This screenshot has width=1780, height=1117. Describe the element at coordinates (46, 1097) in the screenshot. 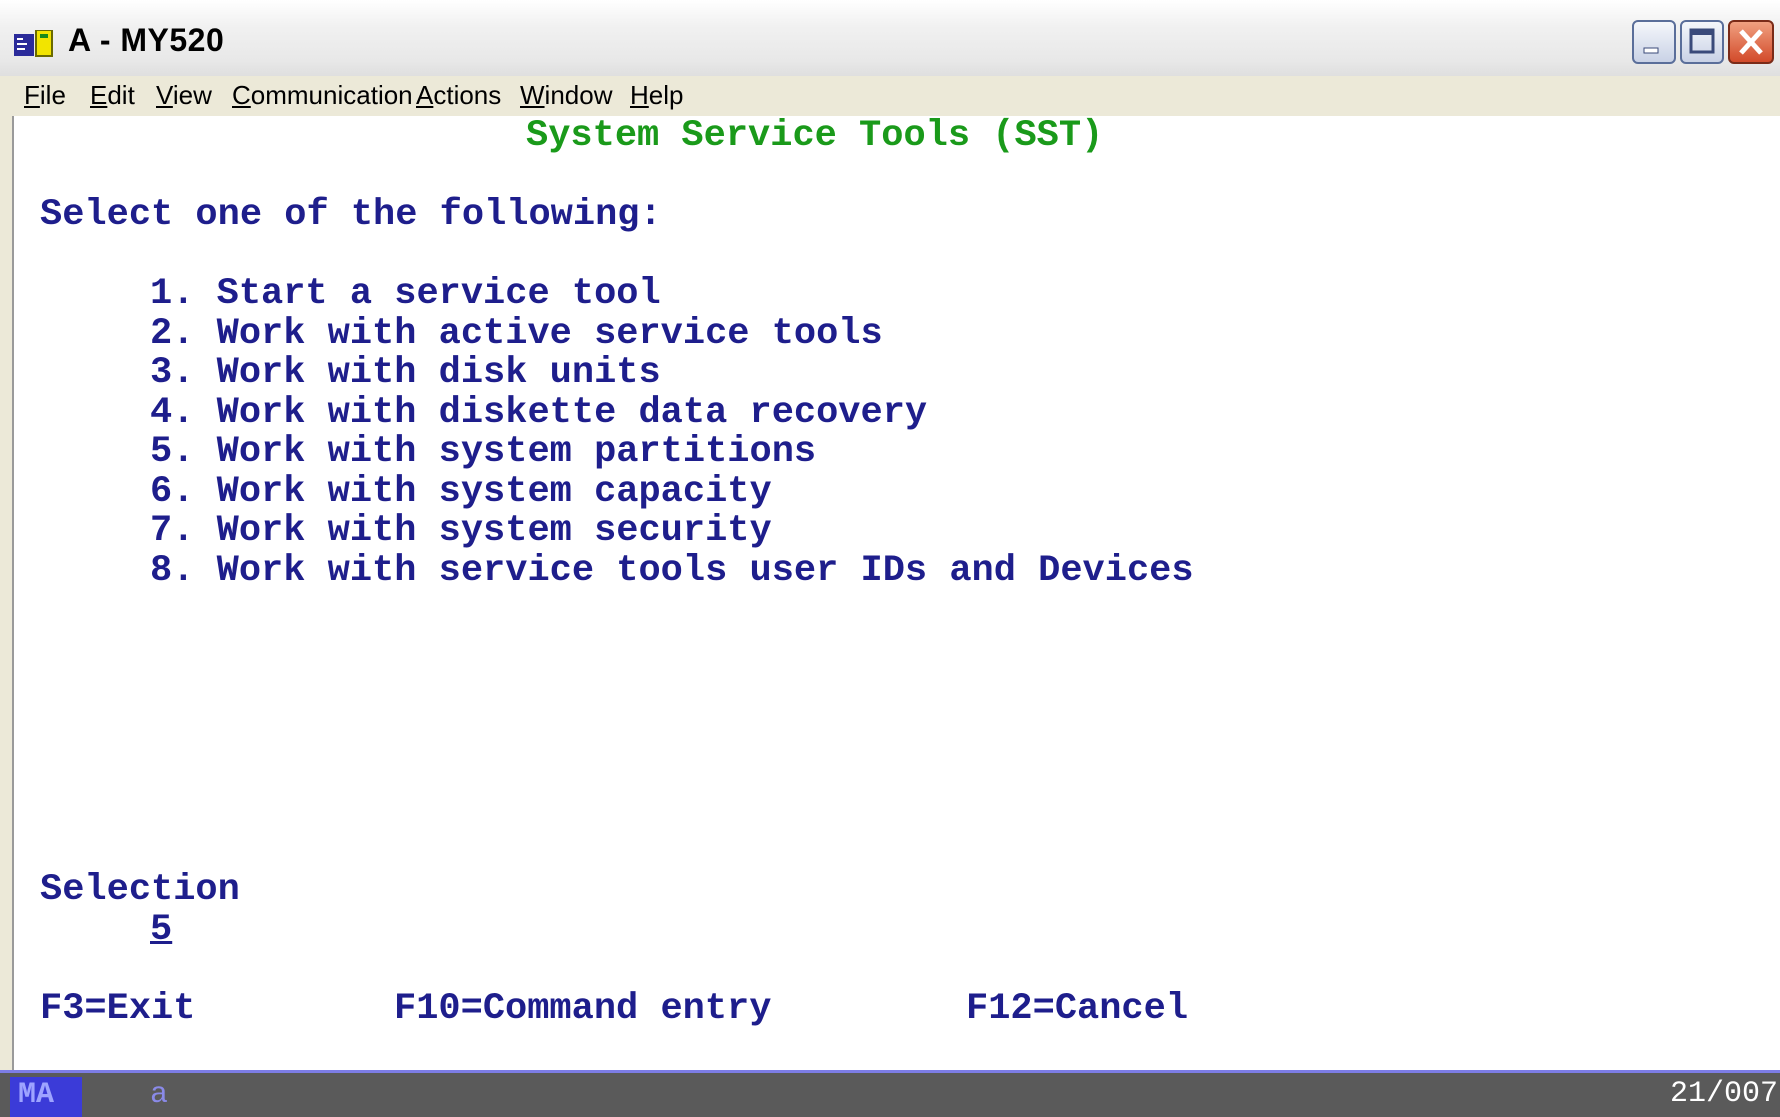

I see `mode-indicator: MA` at that location.